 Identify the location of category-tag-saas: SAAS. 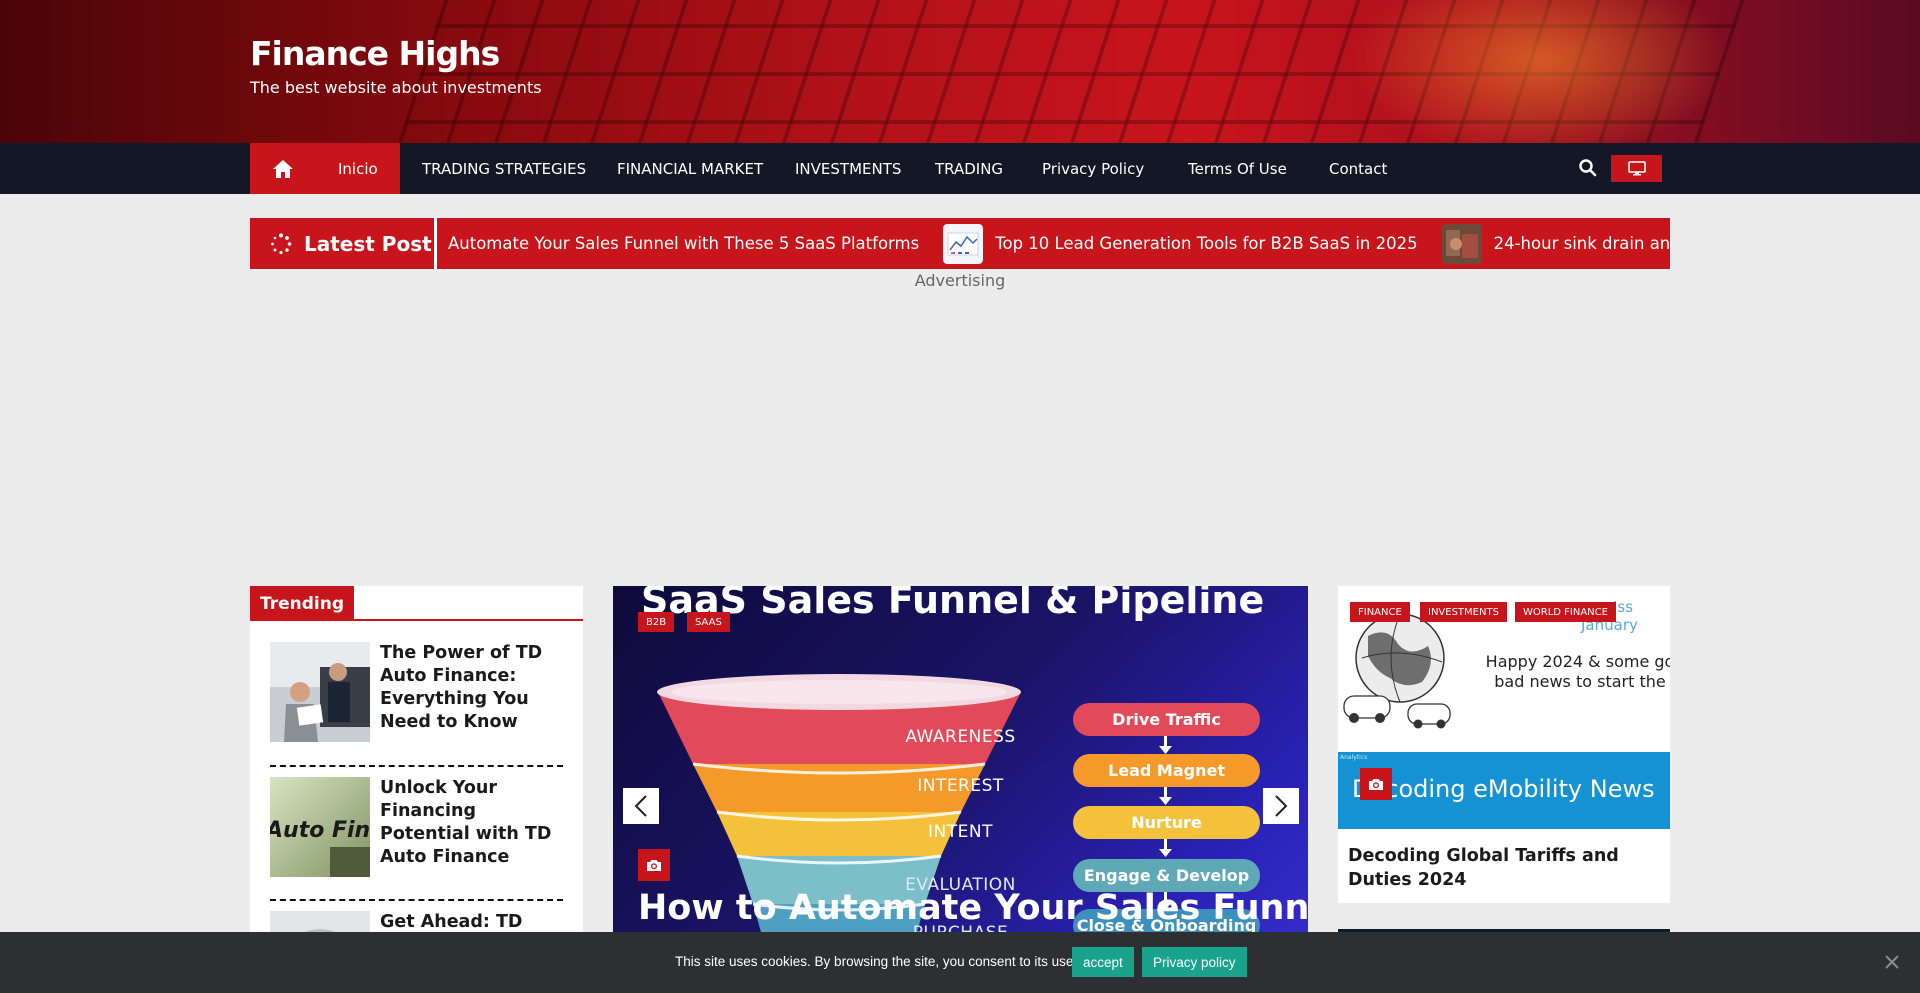
(708, 622).